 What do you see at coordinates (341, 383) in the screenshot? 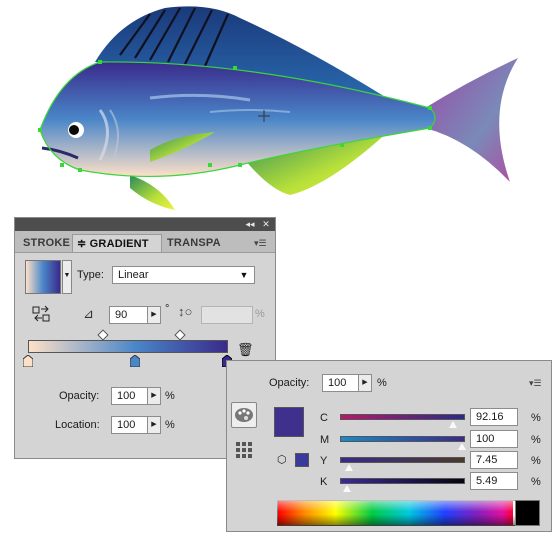
I see `color-opacity-input: 100` at bounding box center [341, 383].